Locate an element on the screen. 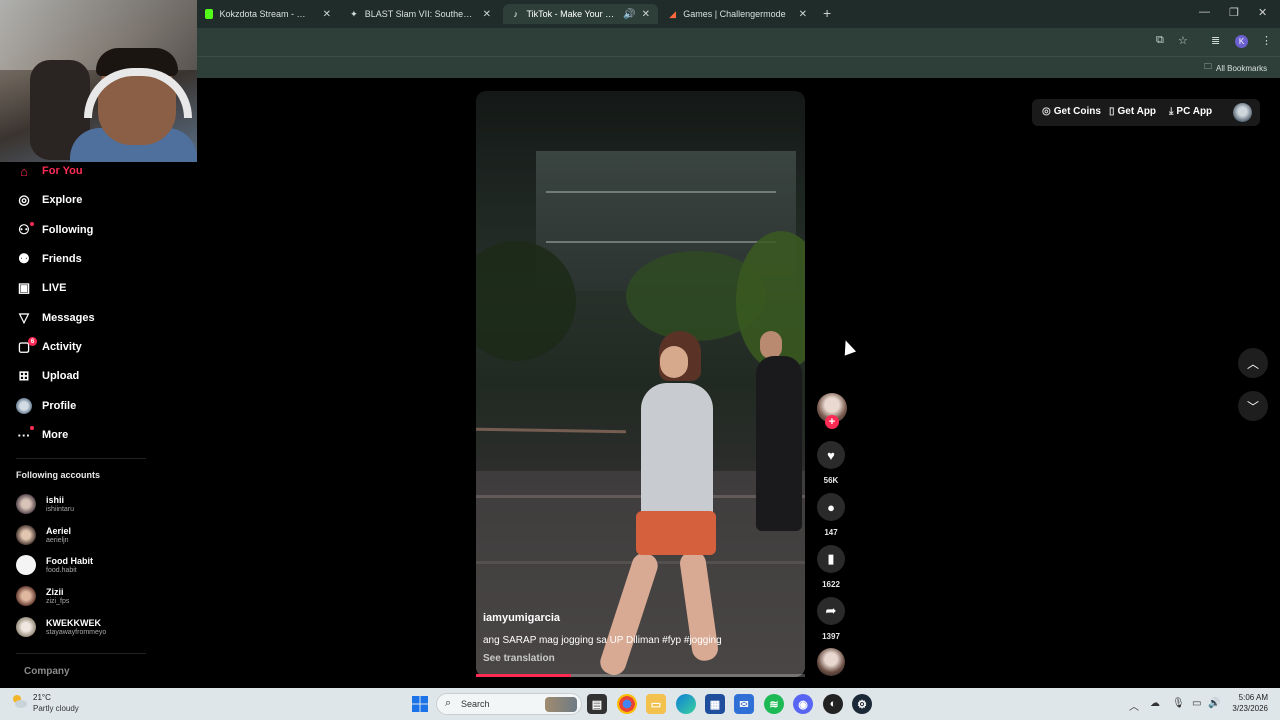  challengermode-icon: ◢ is located at coordinates (673, 13).